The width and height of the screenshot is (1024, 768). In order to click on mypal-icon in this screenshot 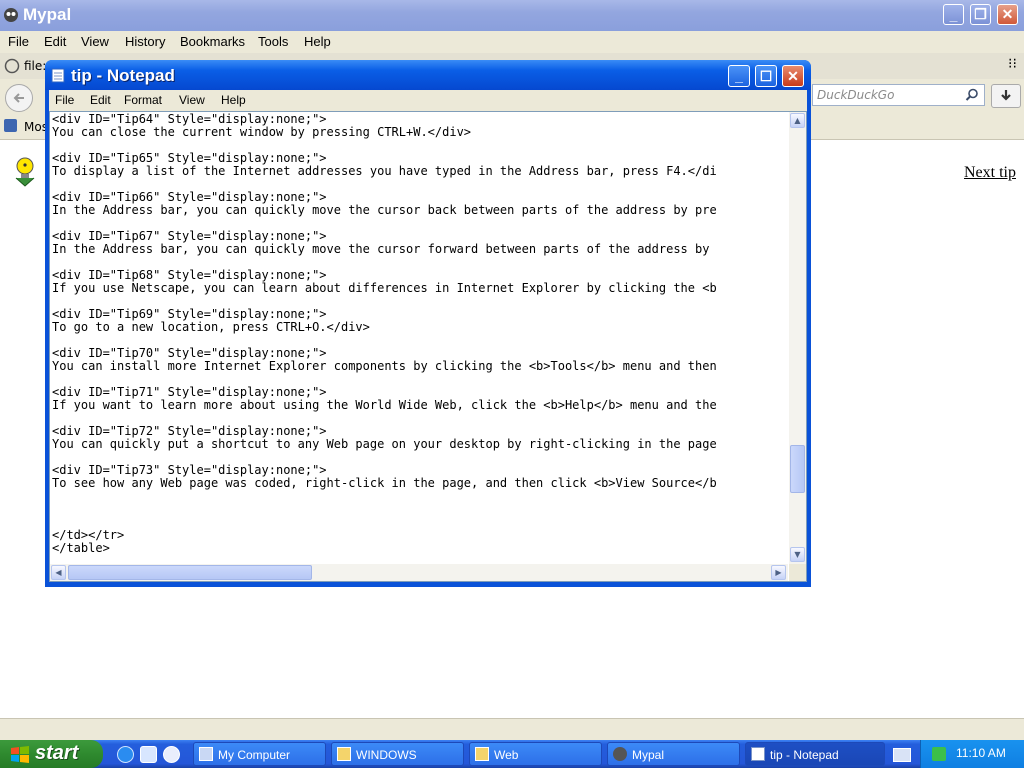, I will do `click(620, 754)`.